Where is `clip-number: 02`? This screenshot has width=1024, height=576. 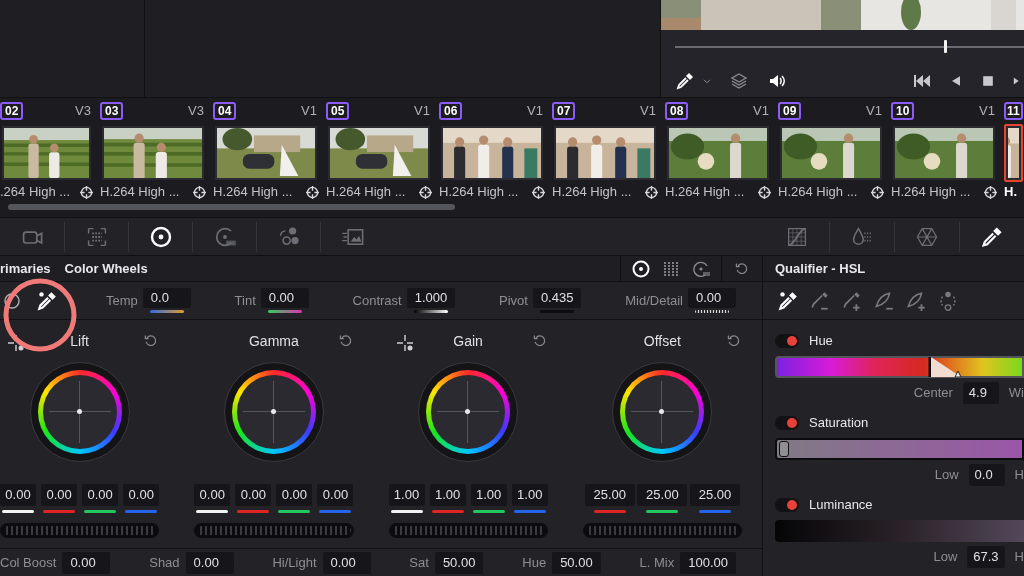
clip-number: 02 is located at coordinates (12, 111).